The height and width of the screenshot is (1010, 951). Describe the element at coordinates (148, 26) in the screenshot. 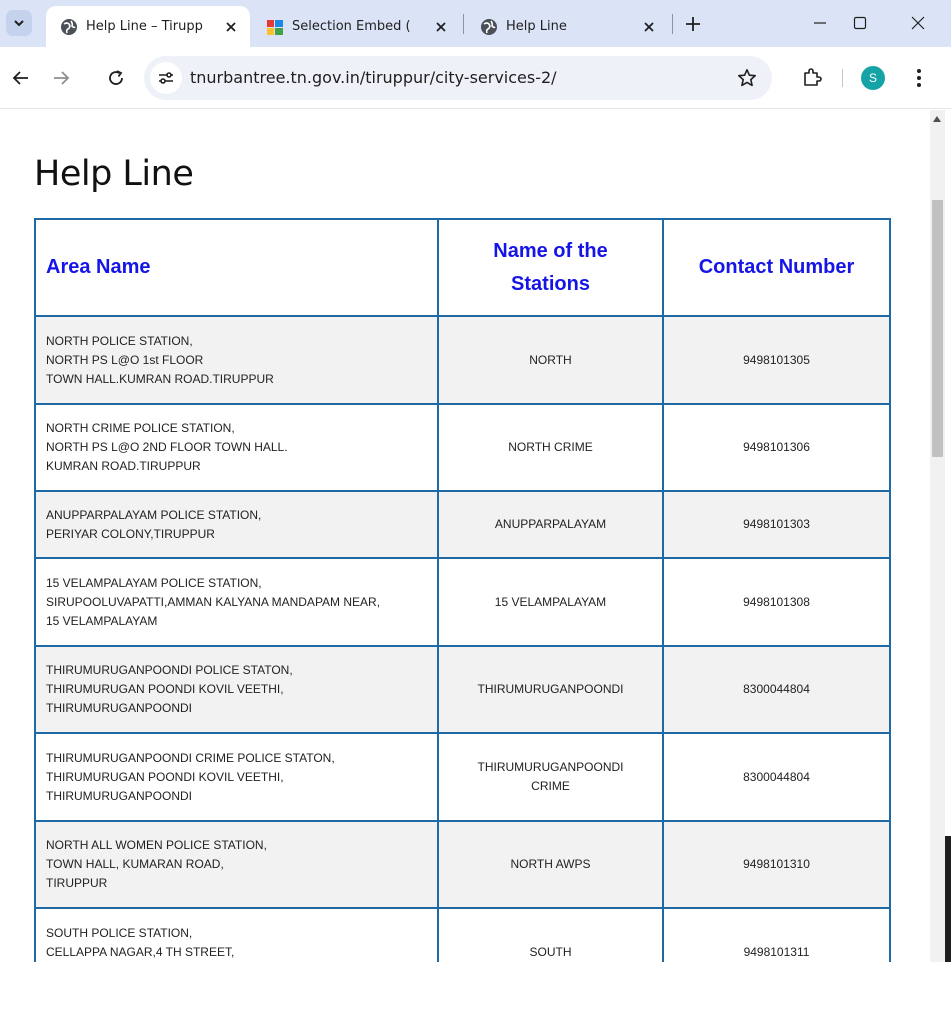

I see `tab-help-line-tiruppur: Help Line – Tirupp` at that location.